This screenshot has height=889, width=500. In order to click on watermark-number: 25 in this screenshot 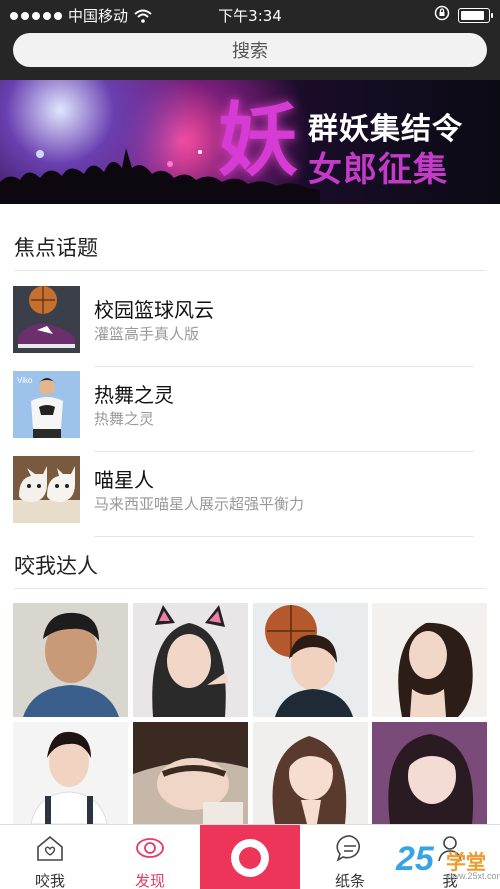, I will do `click(415, 859)`.